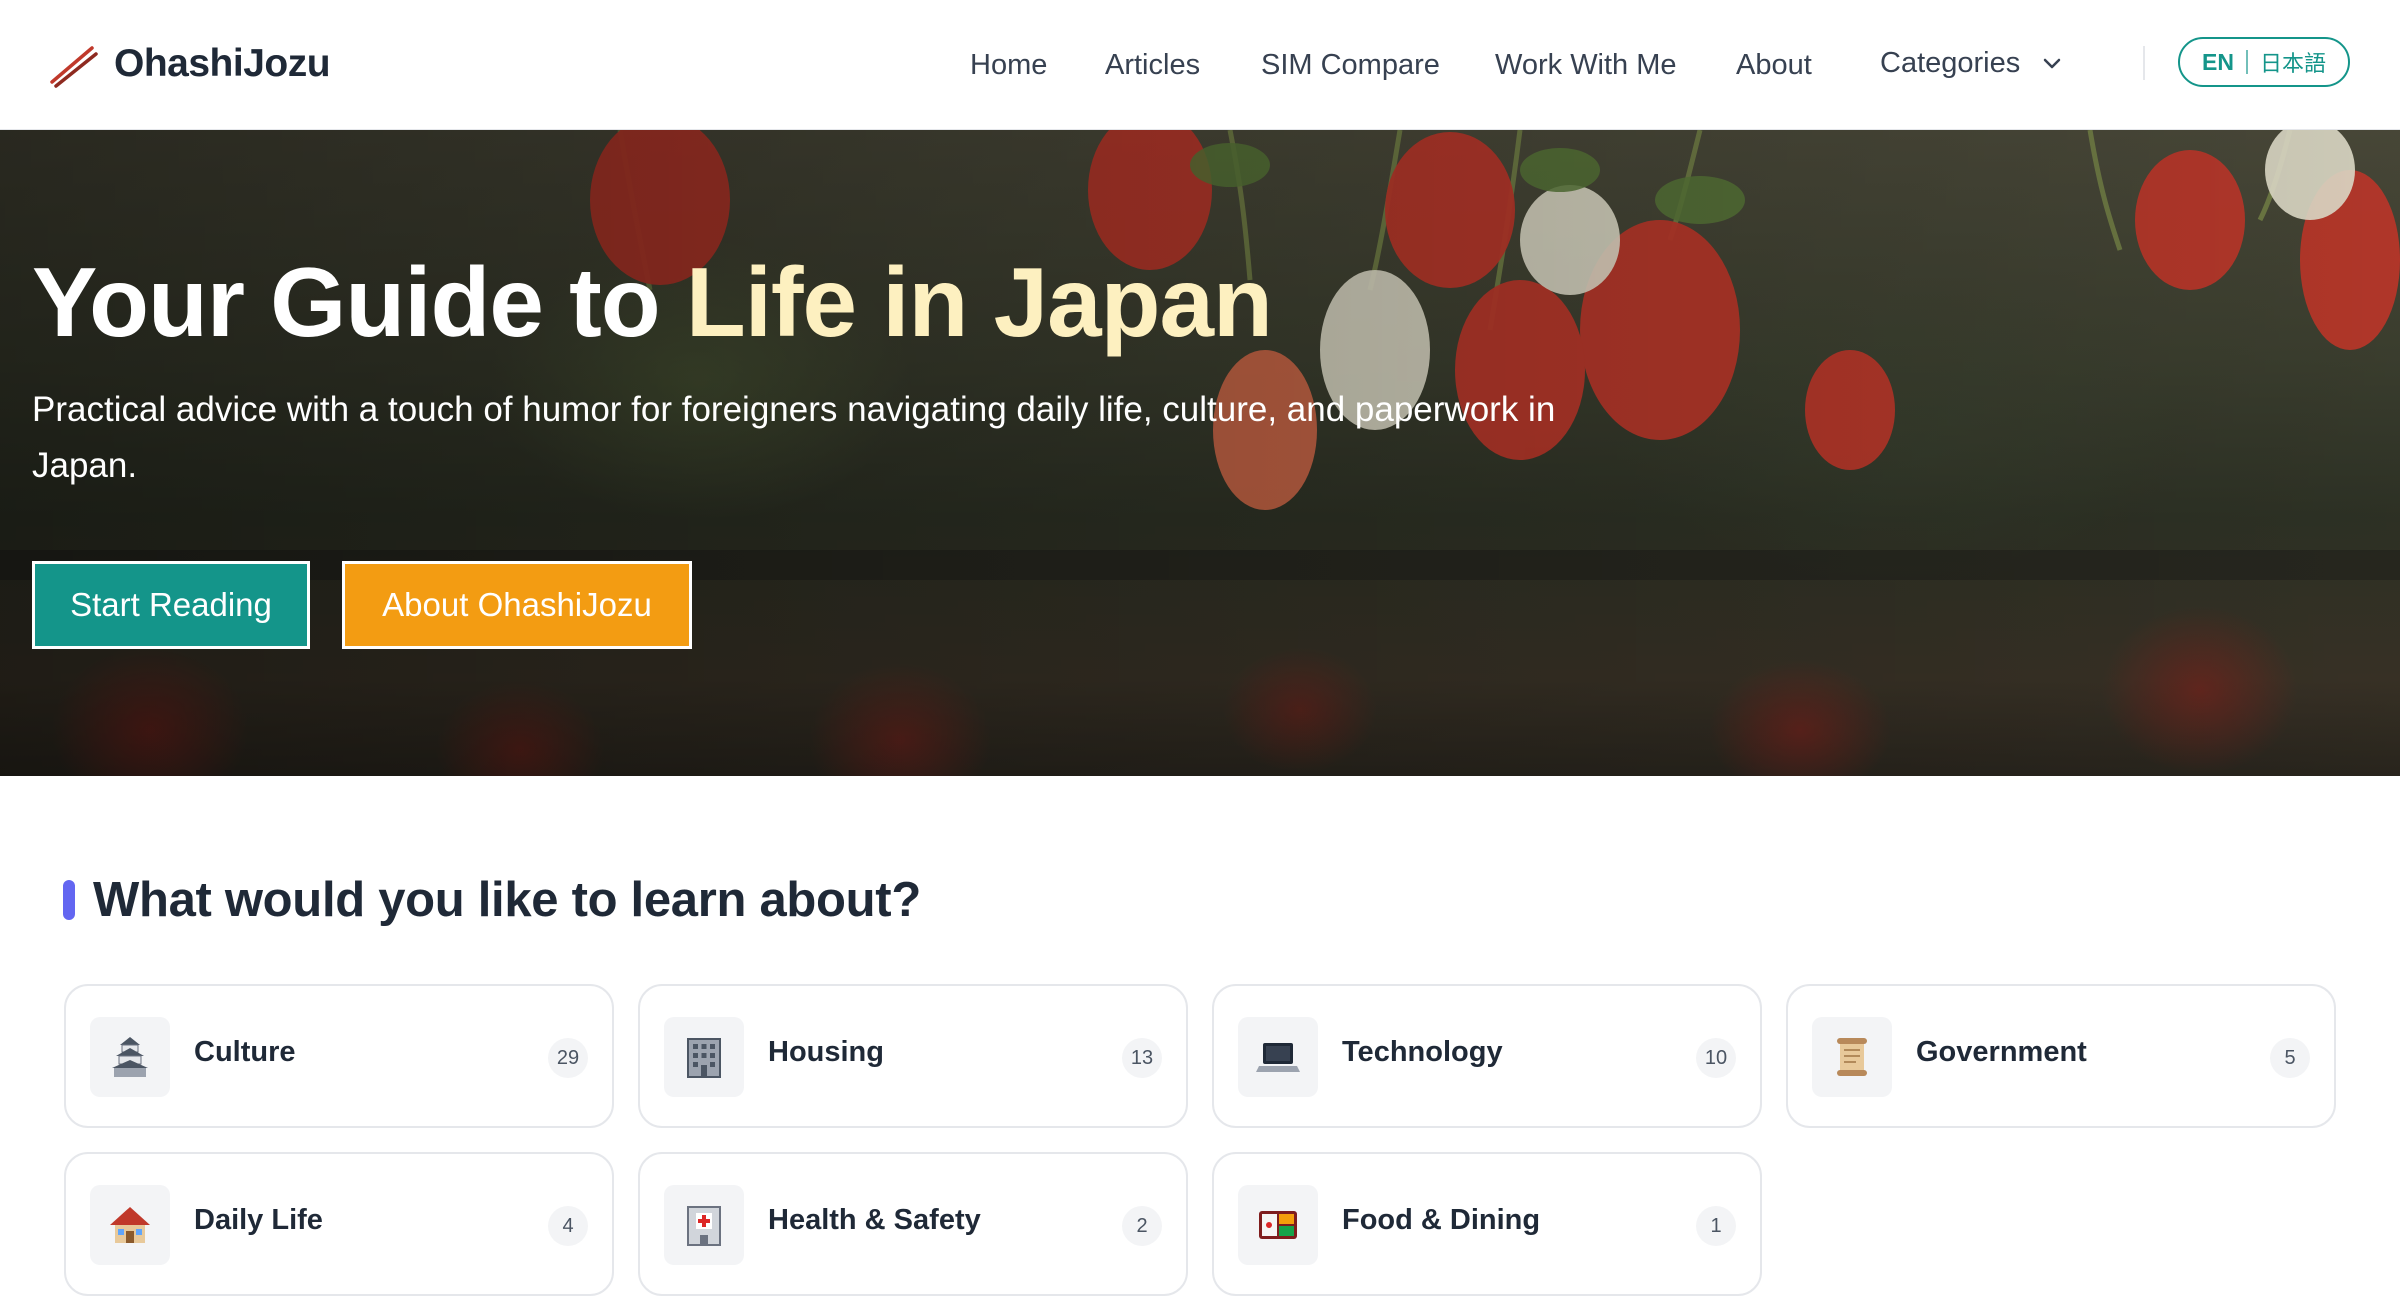  What do you see at coordinates (913, 1056) in the screenshot?
I see `category-card-housing: Housing 13` at bounding box center [913, 1056].